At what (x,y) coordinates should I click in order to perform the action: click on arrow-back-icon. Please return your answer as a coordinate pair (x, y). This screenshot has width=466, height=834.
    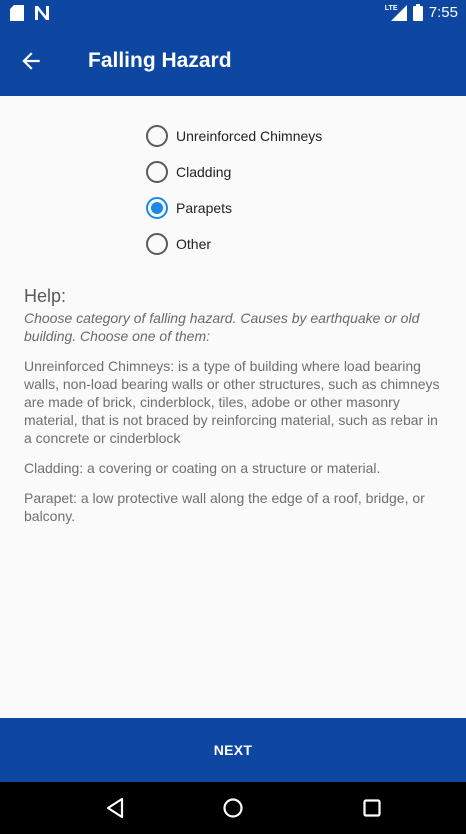
    Looking at the image, I should click on (31, 61).